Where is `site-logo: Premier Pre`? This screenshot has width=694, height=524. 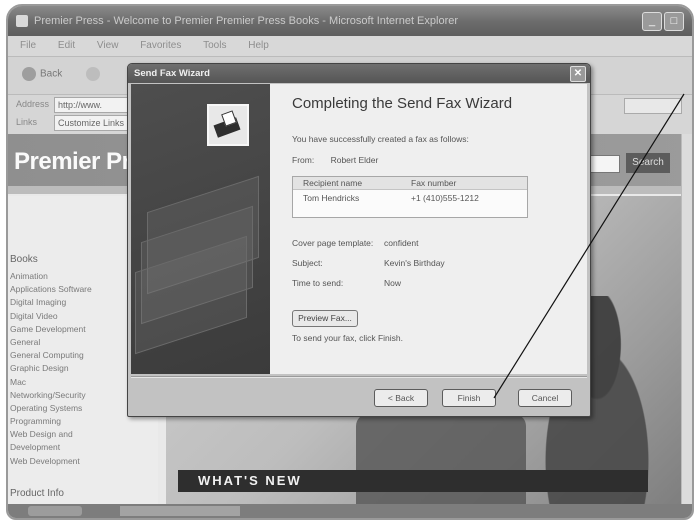 site-logo: Premier Pre is located at coordinates (79, 162).